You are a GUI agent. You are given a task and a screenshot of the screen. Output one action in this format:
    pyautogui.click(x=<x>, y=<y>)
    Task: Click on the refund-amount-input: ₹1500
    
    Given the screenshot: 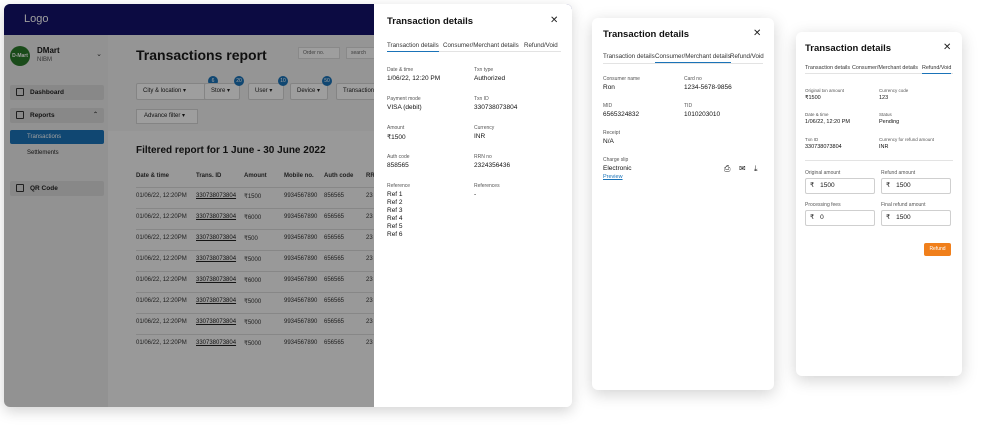 What is the action you would take?
    pyautogui.click(x=916, y=186)
    